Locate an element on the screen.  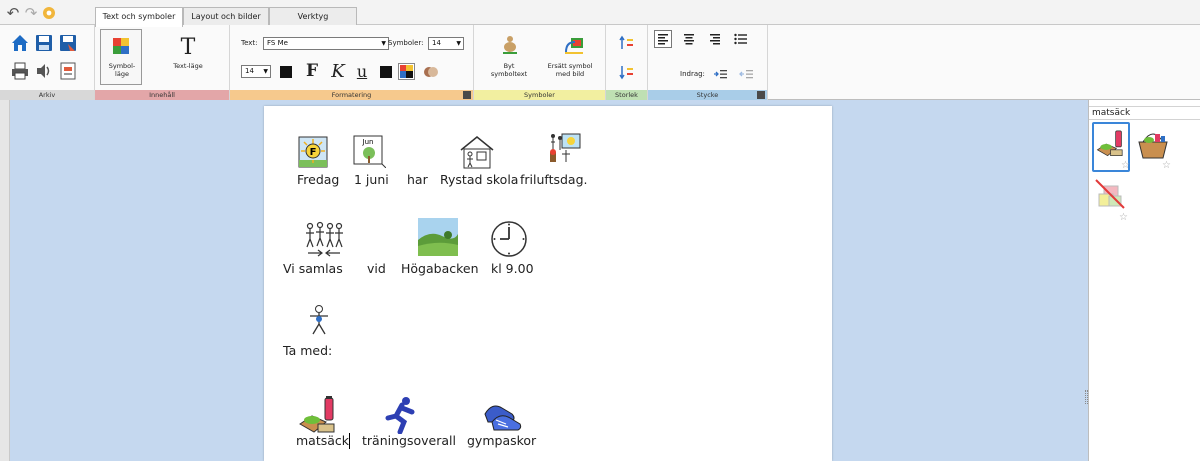
increase-indent-icon is located at coordinates (720, 74).